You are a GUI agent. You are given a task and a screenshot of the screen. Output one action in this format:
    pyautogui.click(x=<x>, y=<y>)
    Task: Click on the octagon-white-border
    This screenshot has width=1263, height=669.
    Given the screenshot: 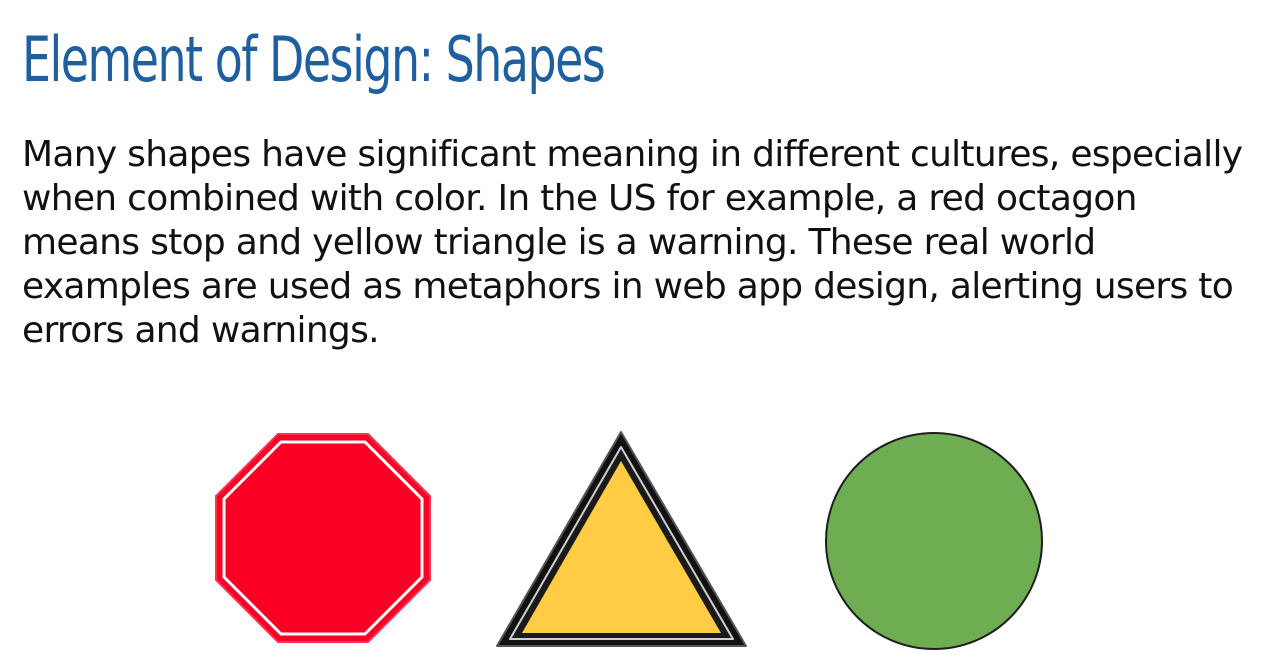 What is the action you would take?
    pyautogui.click(x=323, y=538)
    